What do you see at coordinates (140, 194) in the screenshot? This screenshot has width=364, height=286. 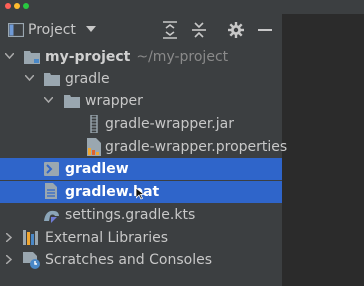 I see `mouse-cursor-icon` at bounding box center [140, 194].